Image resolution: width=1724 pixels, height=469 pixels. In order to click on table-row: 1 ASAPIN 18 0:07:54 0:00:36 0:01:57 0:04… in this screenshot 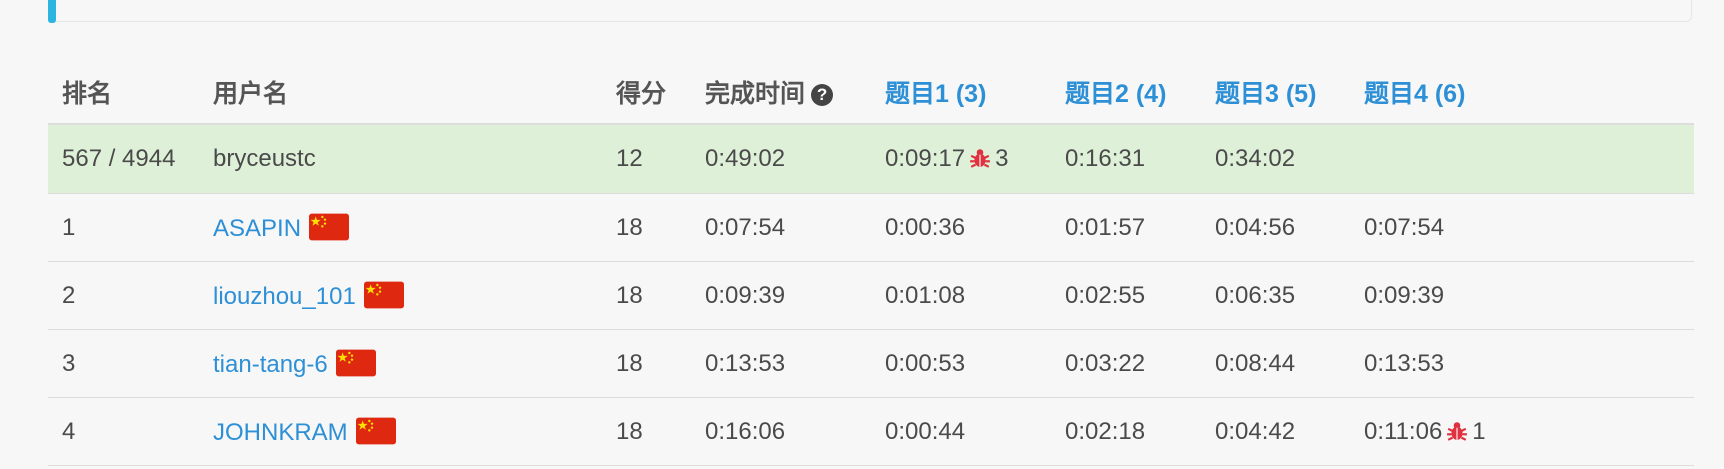, I will do `click(871, 227)`.